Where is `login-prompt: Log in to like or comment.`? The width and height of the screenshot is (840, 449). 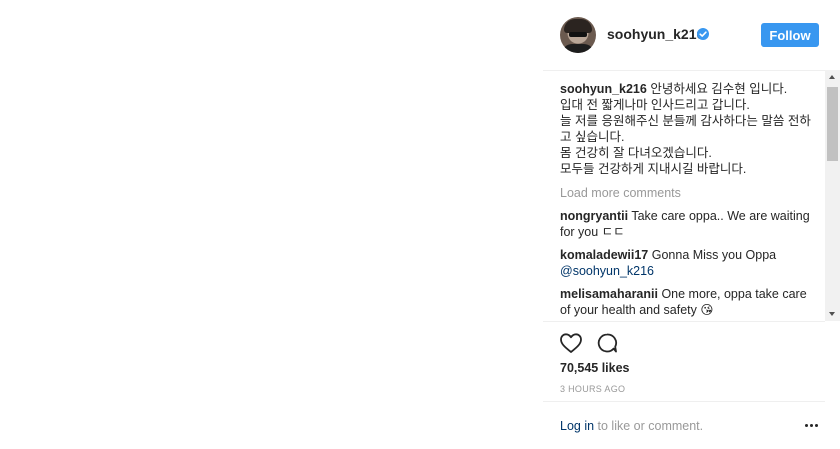 login-prompt: Log in to like or comment. is located at coordinates (631, 426).